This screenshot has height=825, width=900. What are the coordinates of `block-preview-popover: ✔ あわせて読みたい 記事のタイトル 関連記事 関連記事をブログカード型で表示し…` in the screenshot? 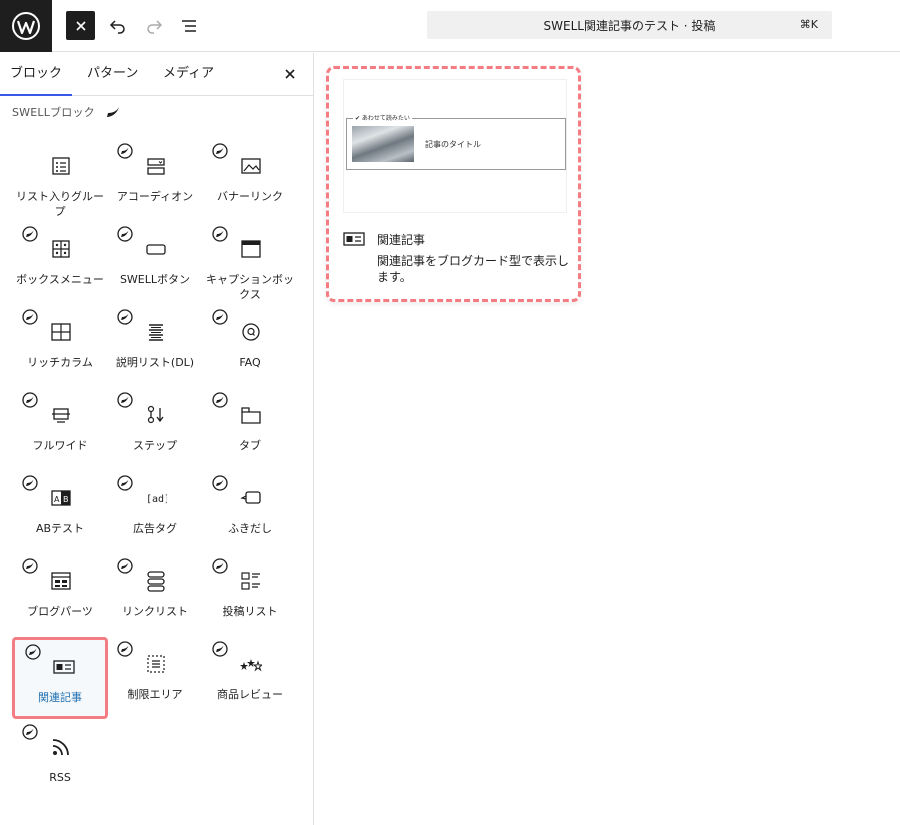 It's located at (453, 184).